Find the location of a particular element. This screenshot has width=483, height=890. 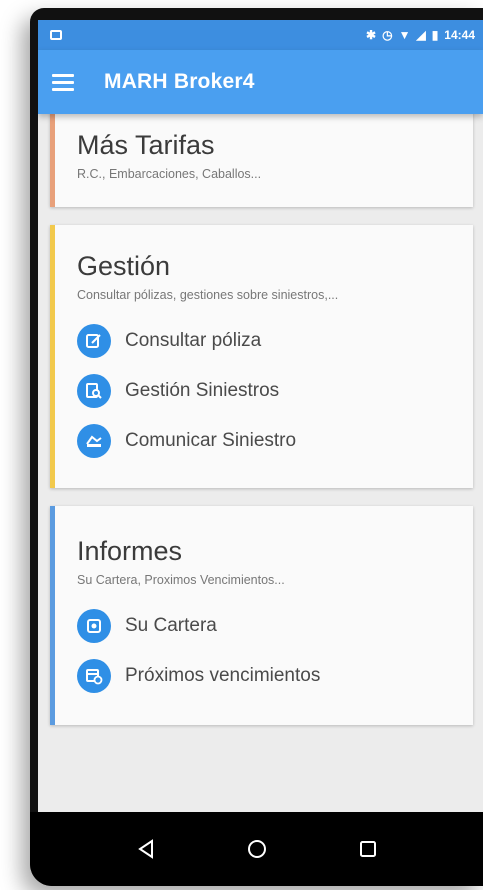

image-notification-icon is located at coordinates (56, 35).